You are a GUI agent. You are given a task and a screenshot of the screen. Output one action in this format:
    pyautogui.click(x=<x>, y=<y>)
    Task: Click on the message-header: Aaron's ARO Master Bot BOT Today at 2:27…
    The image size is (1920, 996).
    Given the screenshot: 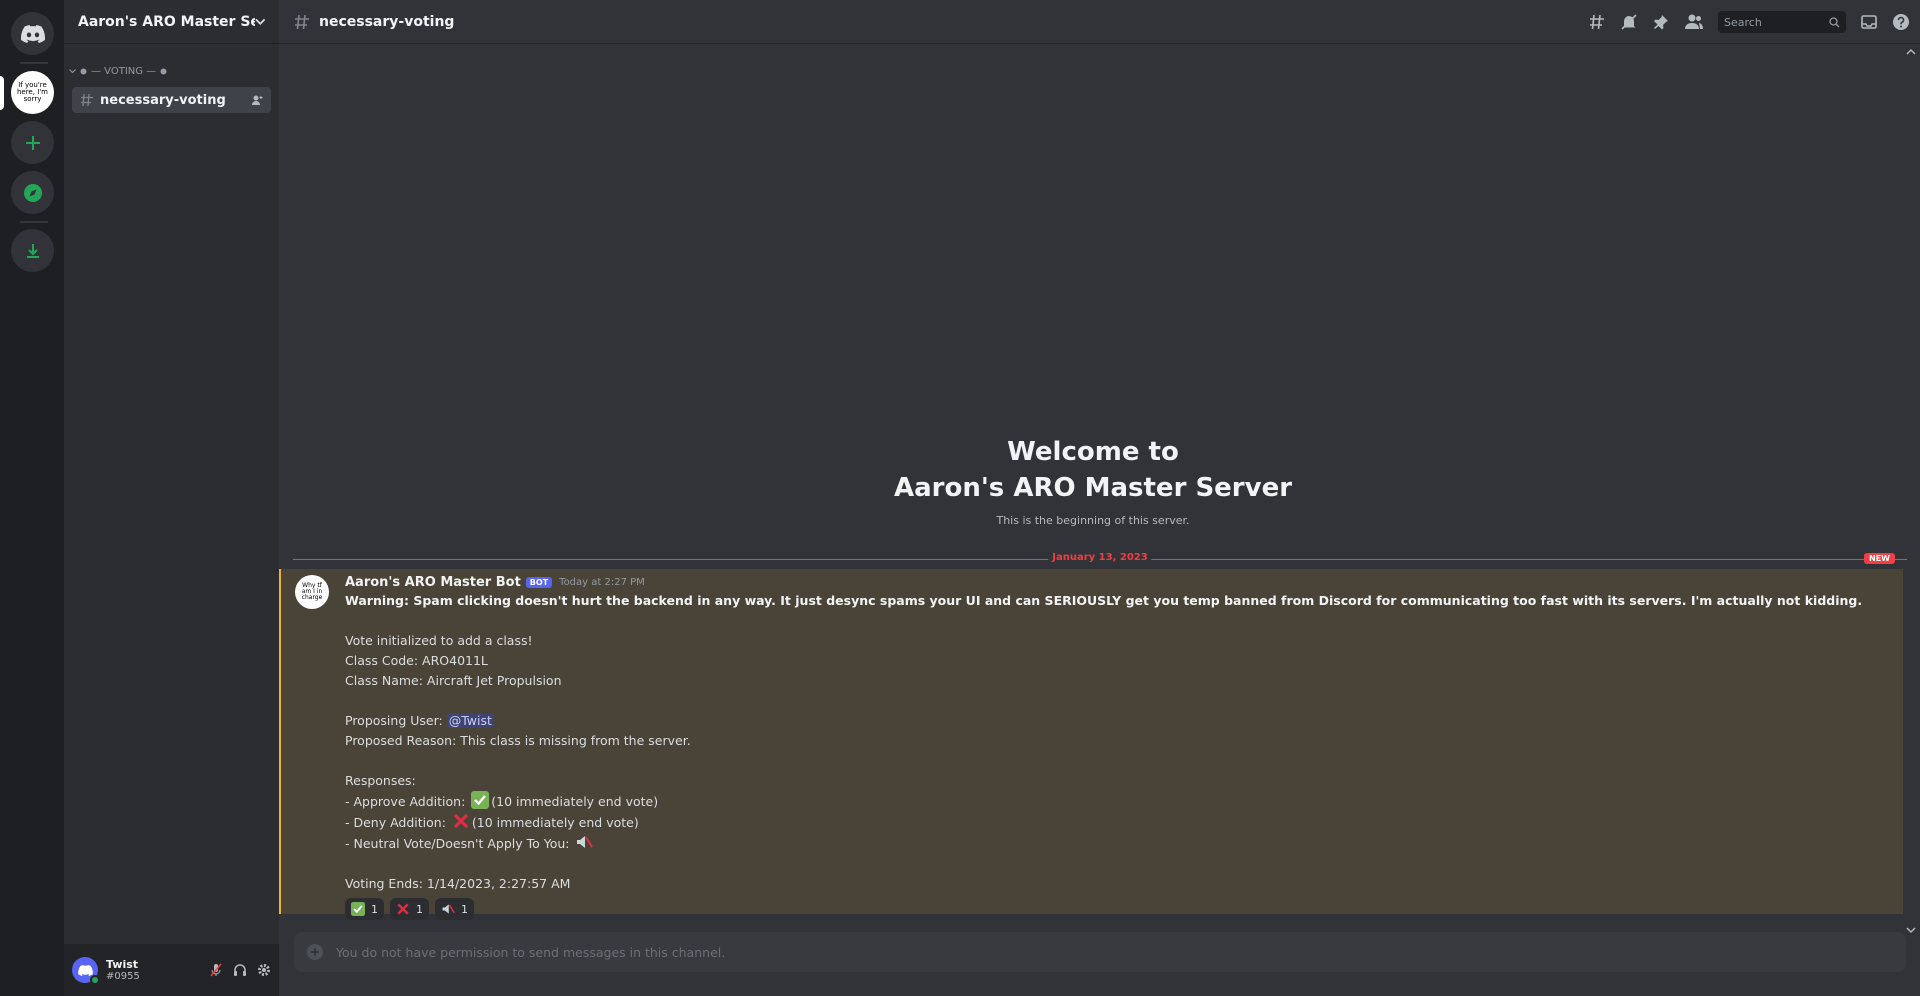 What is the action you would take?
    pyautogui.click(x=1114, y=582)
    